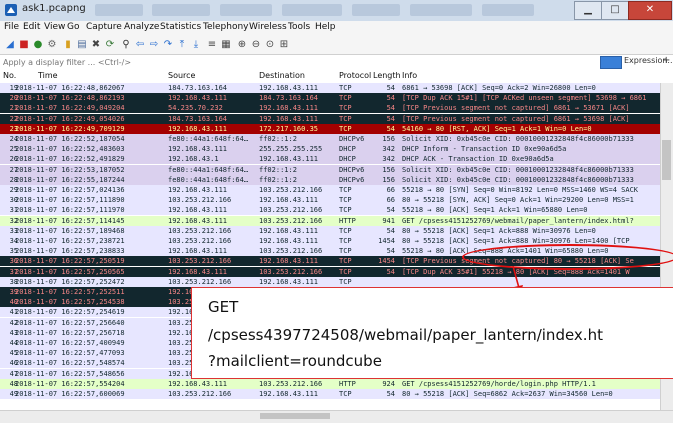  What do you see at coordinates (355, 75) in the screenshot?
I see `column-header-protocol: Protocol` at bounding box center [355, 75].